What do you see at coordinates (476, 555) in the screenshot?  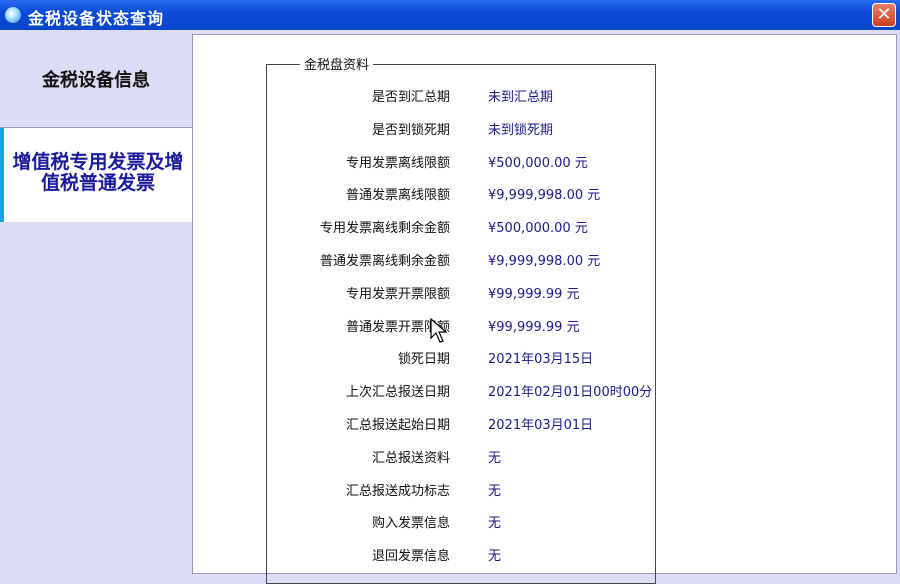 I see `info-row: 退回发票信息 无` at bounding box center [476, 555].